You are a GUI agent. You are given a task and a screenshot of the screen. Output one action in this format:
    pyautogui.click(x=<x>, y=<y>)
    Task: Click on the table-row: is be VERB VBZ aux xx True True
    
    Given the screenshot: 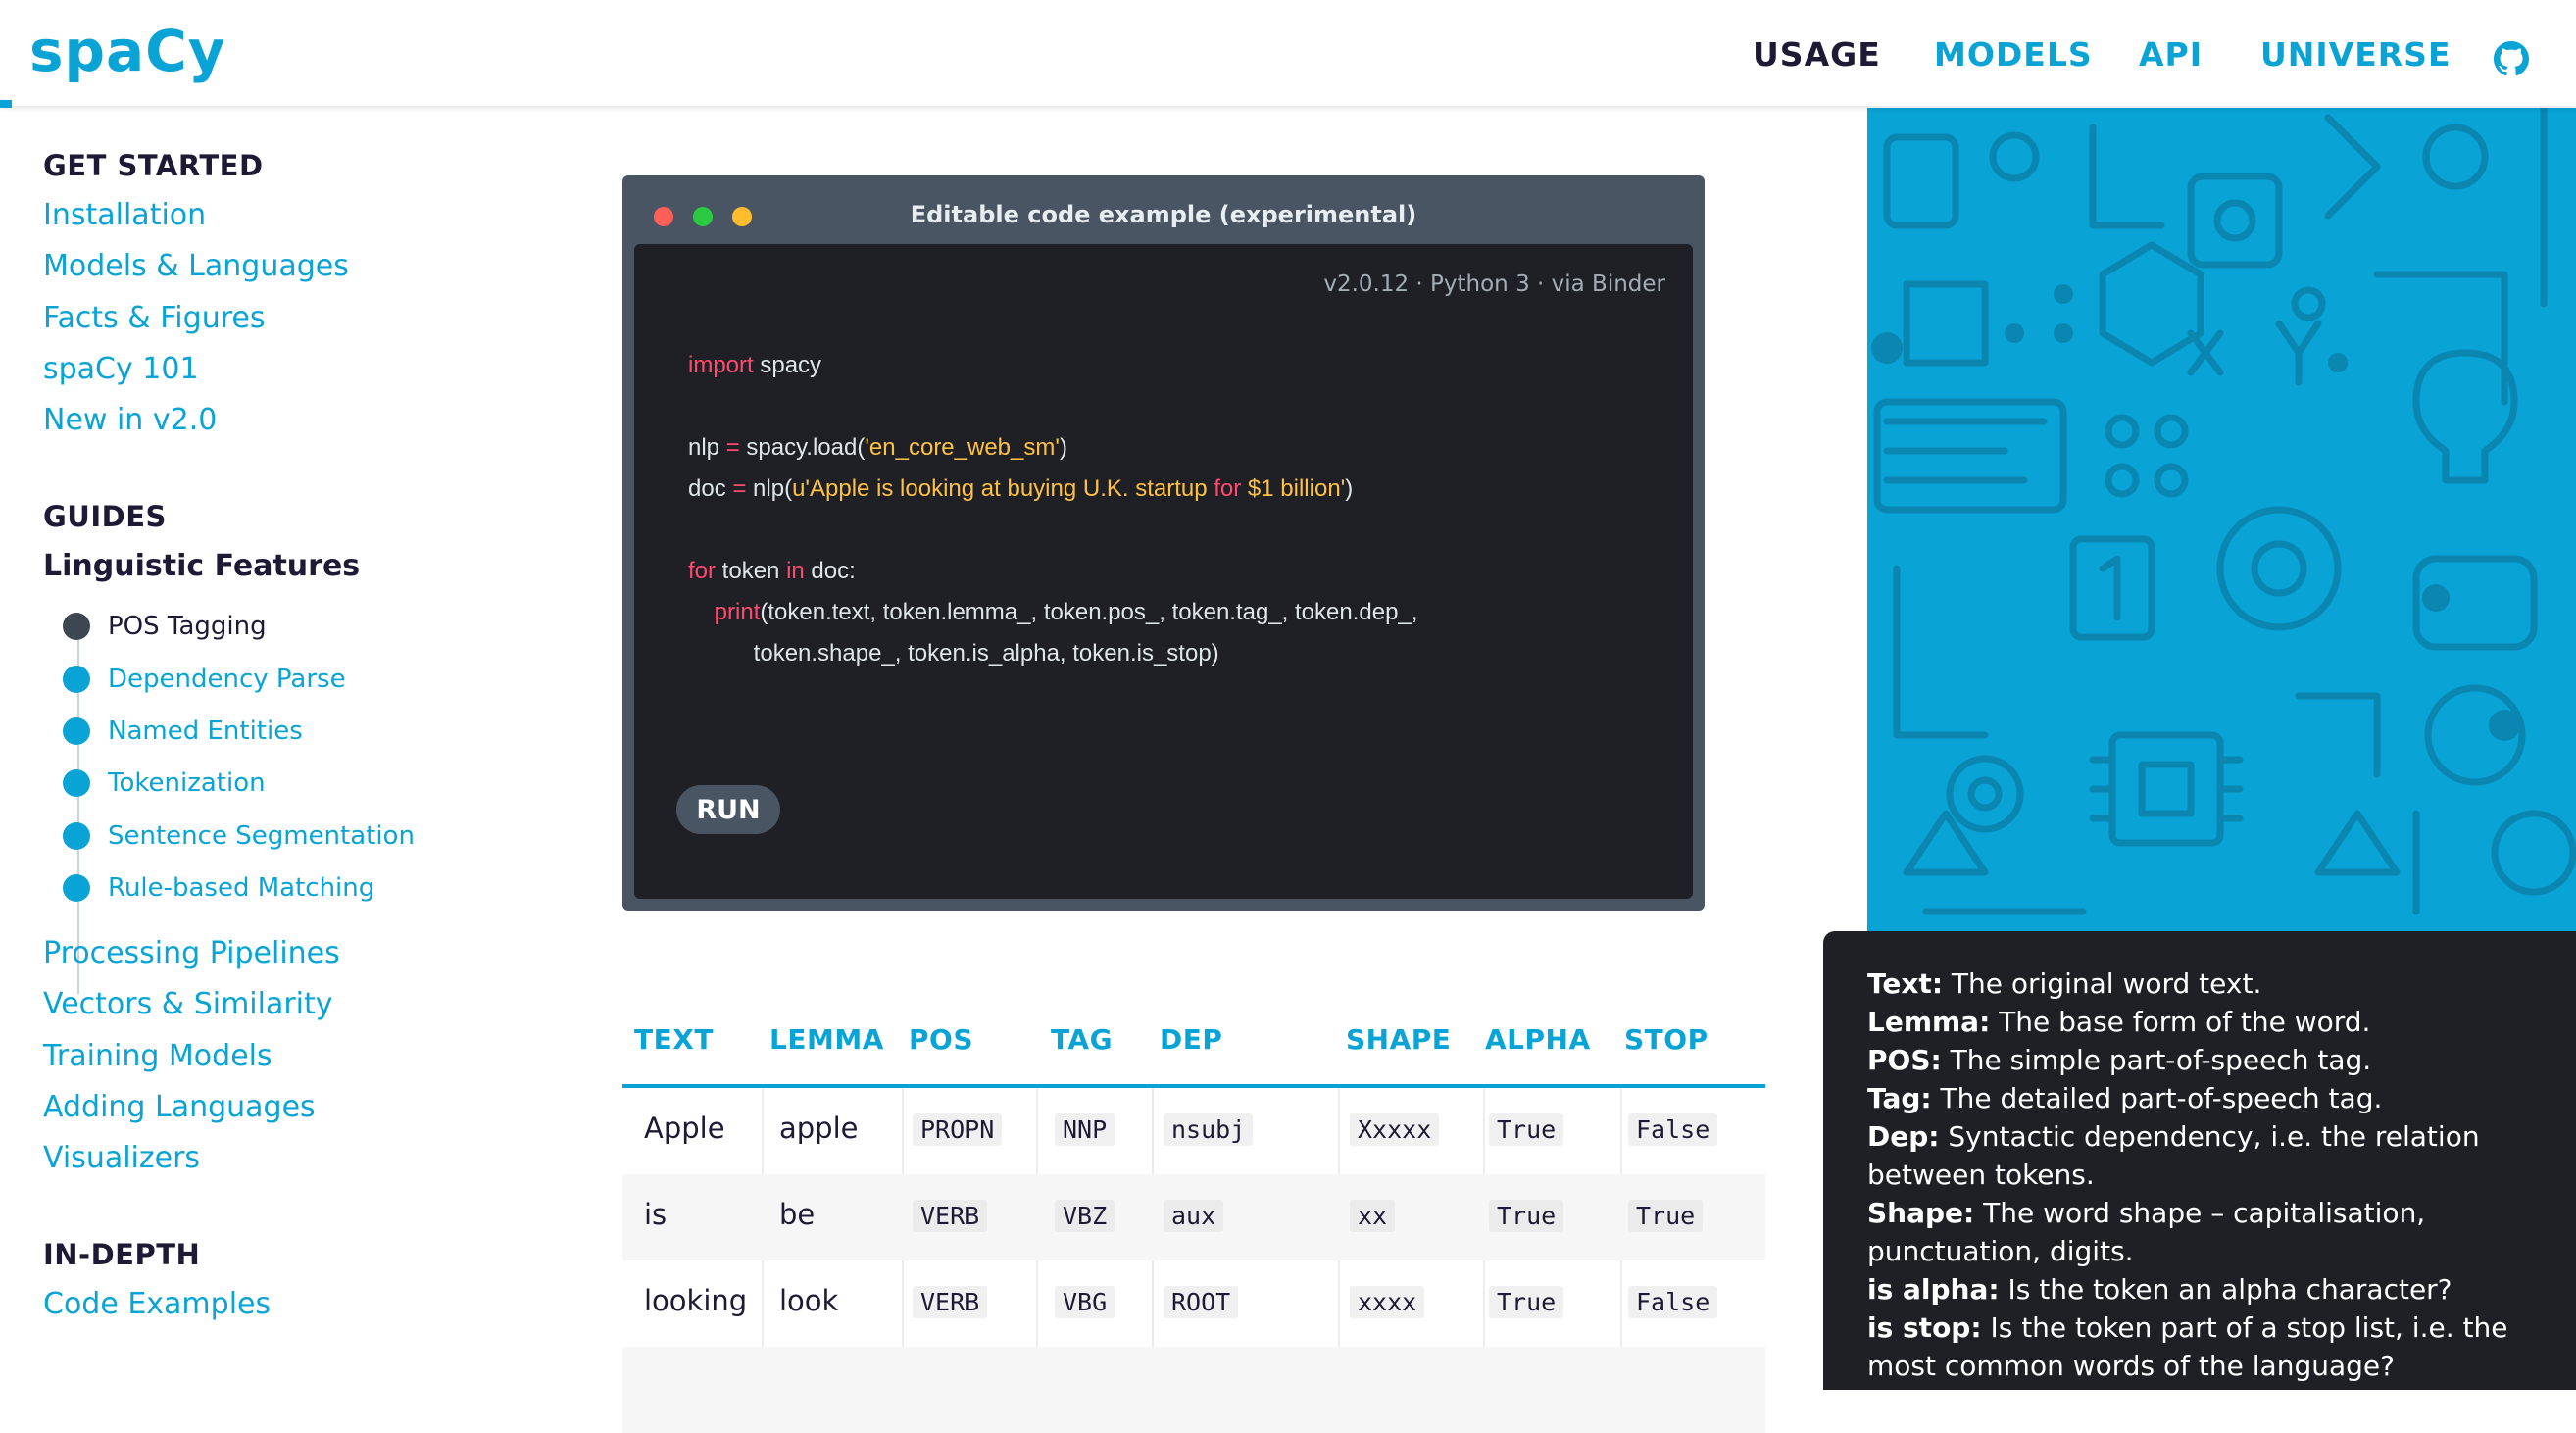 What is the action you would take?
    pyautogui.click(x=1193, y=1217)
    